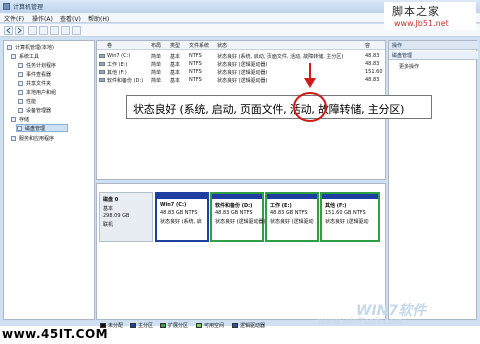  I want to click on tree-item-storage: 存储, so click(20, 119).